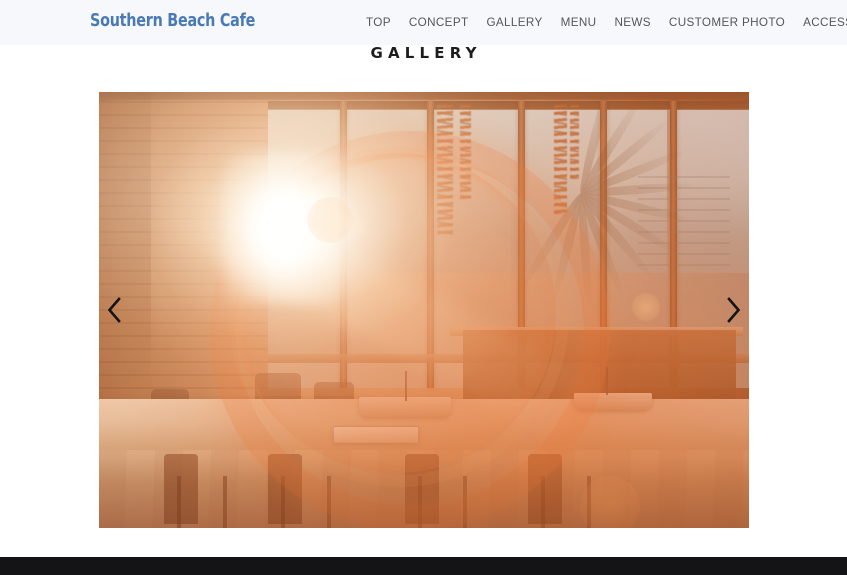 This screenshot has height=575, width=847. What do you see at coordinates (439, 23) in the screenshot?
I see `nav-item-concept: CONCEPT` at bounding box center [439, 23].